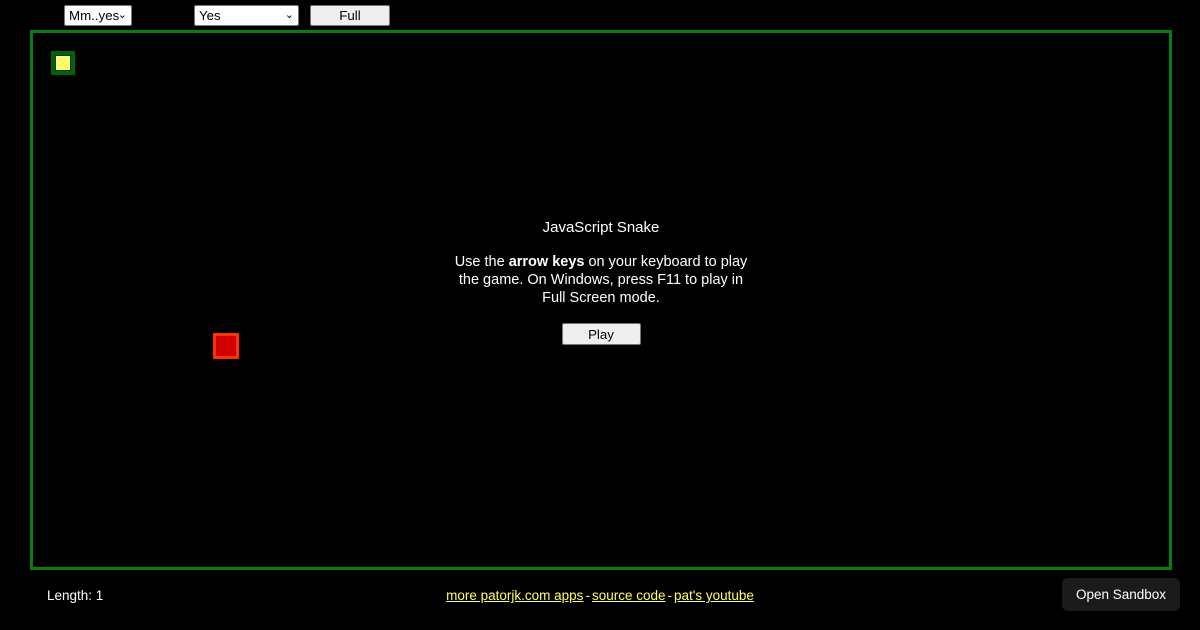  I want to click on play-button-wrap: Play Game, so click(601, 343).